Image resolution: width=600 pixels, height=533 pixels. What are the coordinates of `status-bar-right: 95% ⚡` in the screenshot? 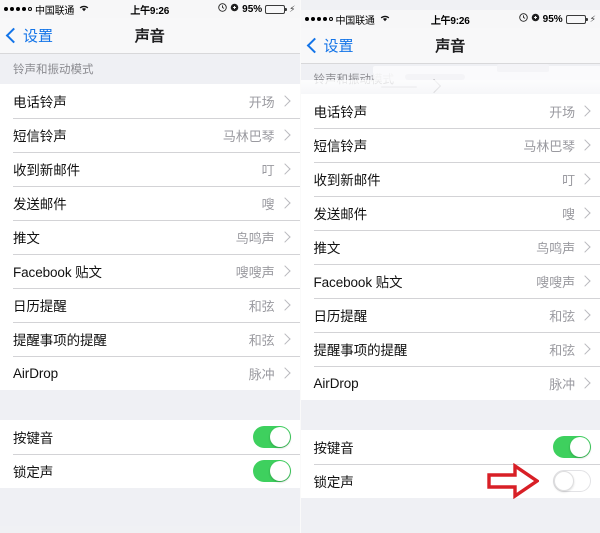 It's located at (557, 19).